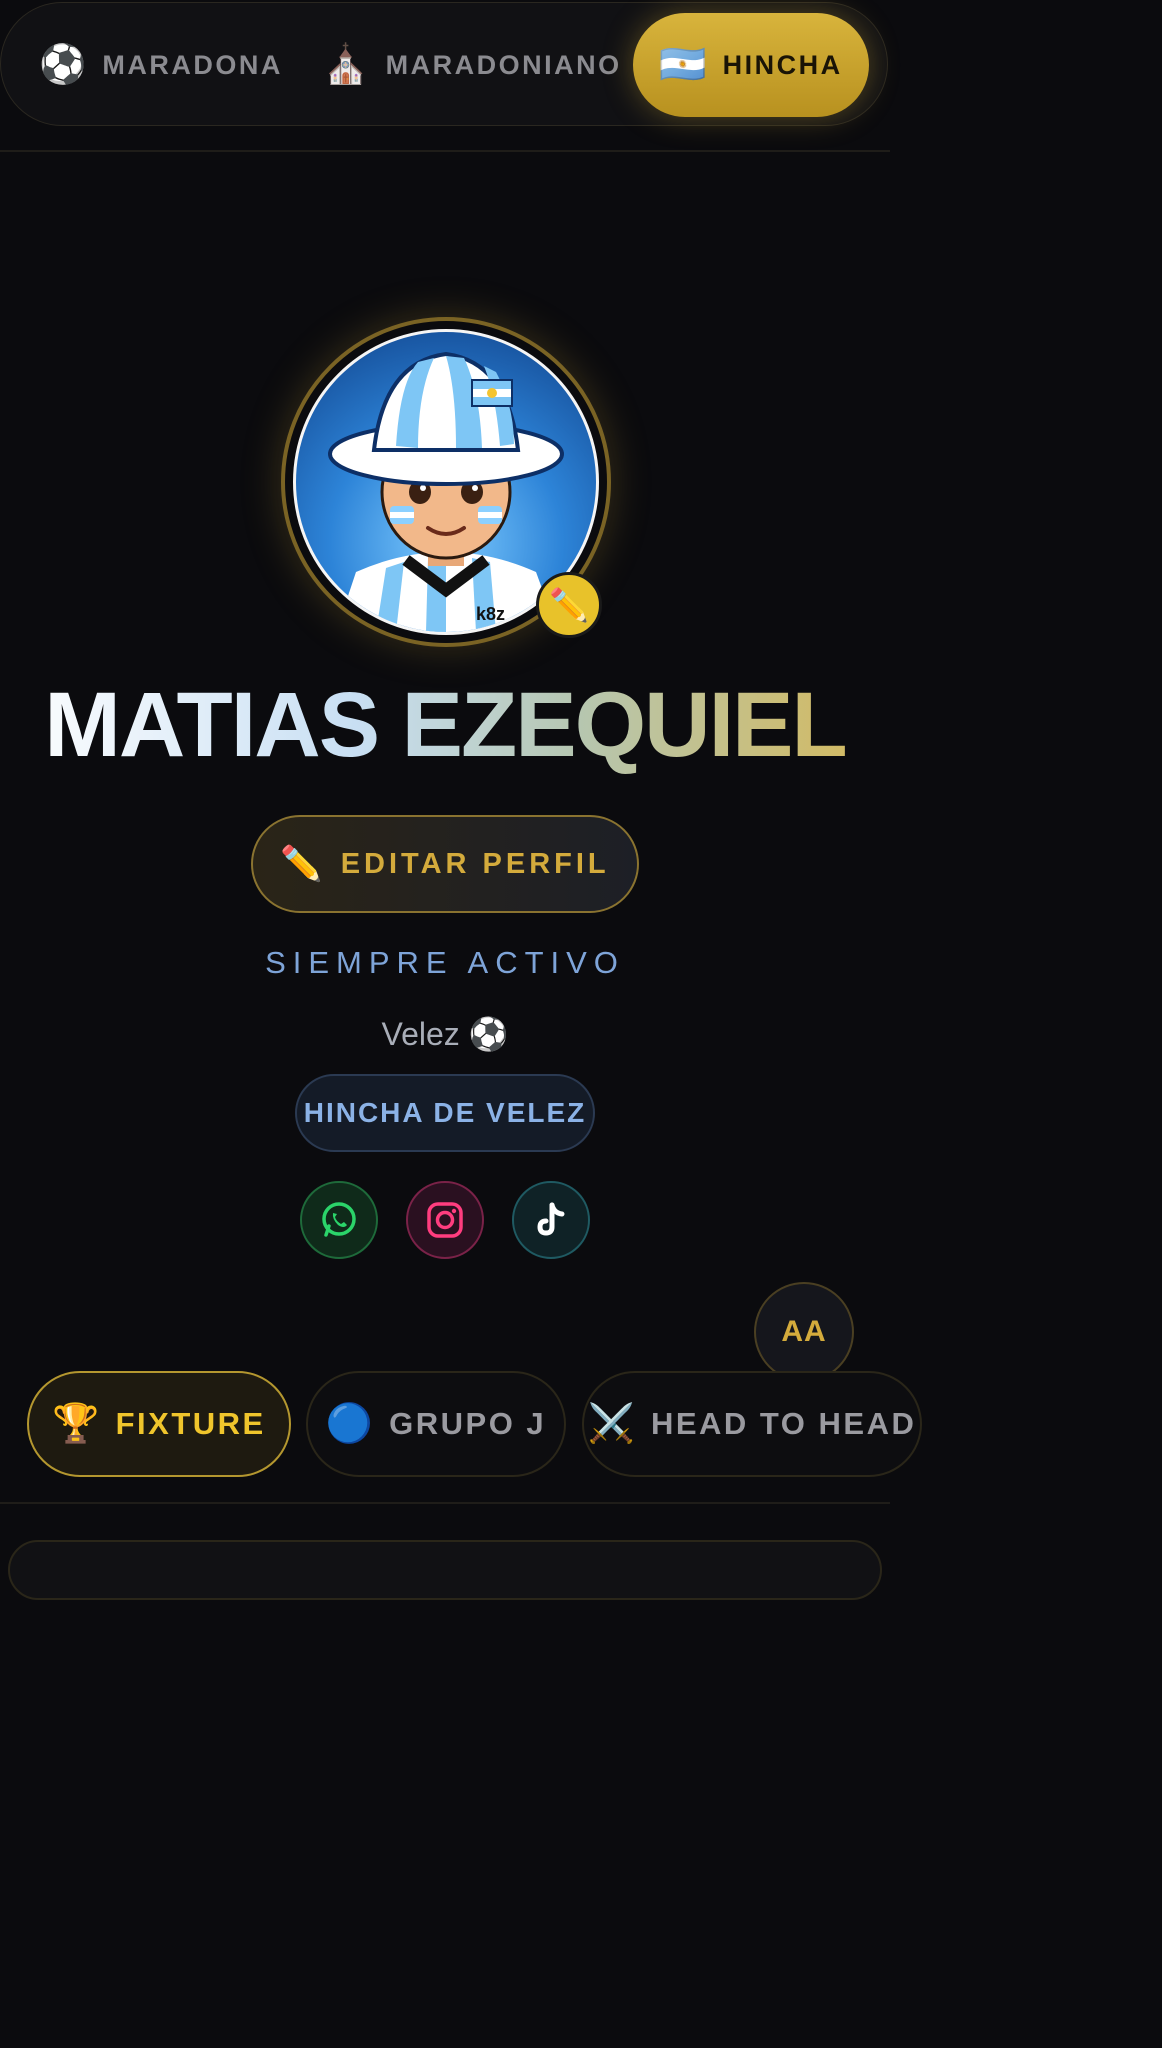 This screenshot has height=2048, width=1162. What do you see at coordinates (611, 1424) in the screenshot?
I see `crossed-swords-icon: ⚔️` at bounding box center [611, 1424].